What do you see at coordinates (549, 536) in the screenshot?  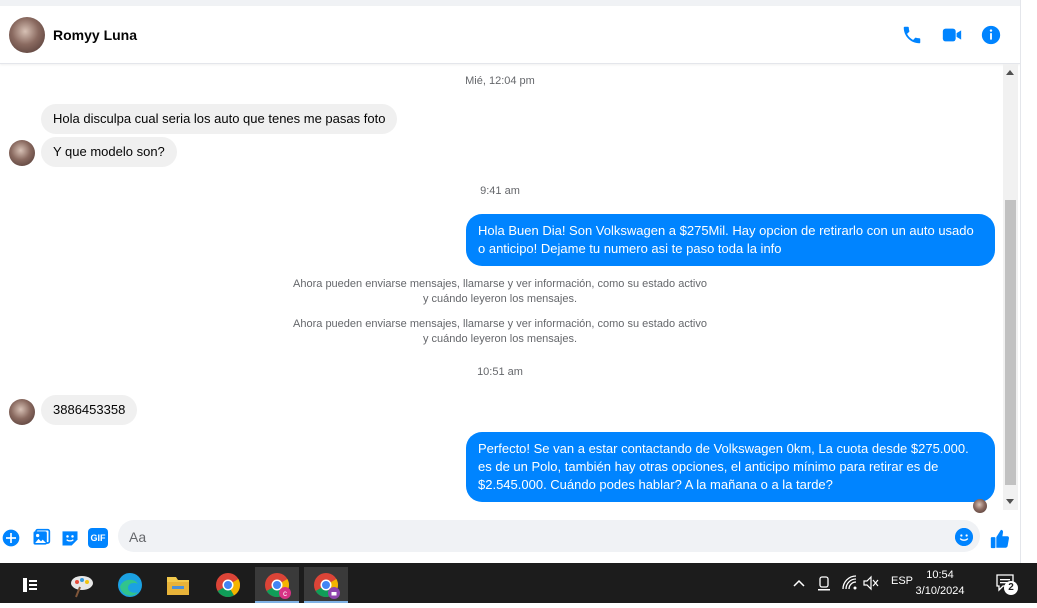 I see `message-input: Aa` at bounding box center [549, 536].